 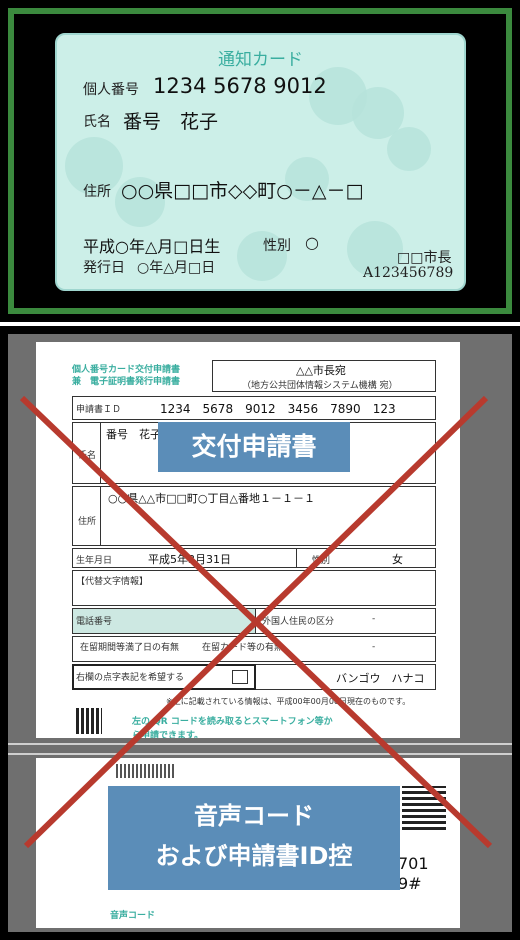 I want to click on voice-label-line2: および申請書ID控, so click(x=254, y=856).